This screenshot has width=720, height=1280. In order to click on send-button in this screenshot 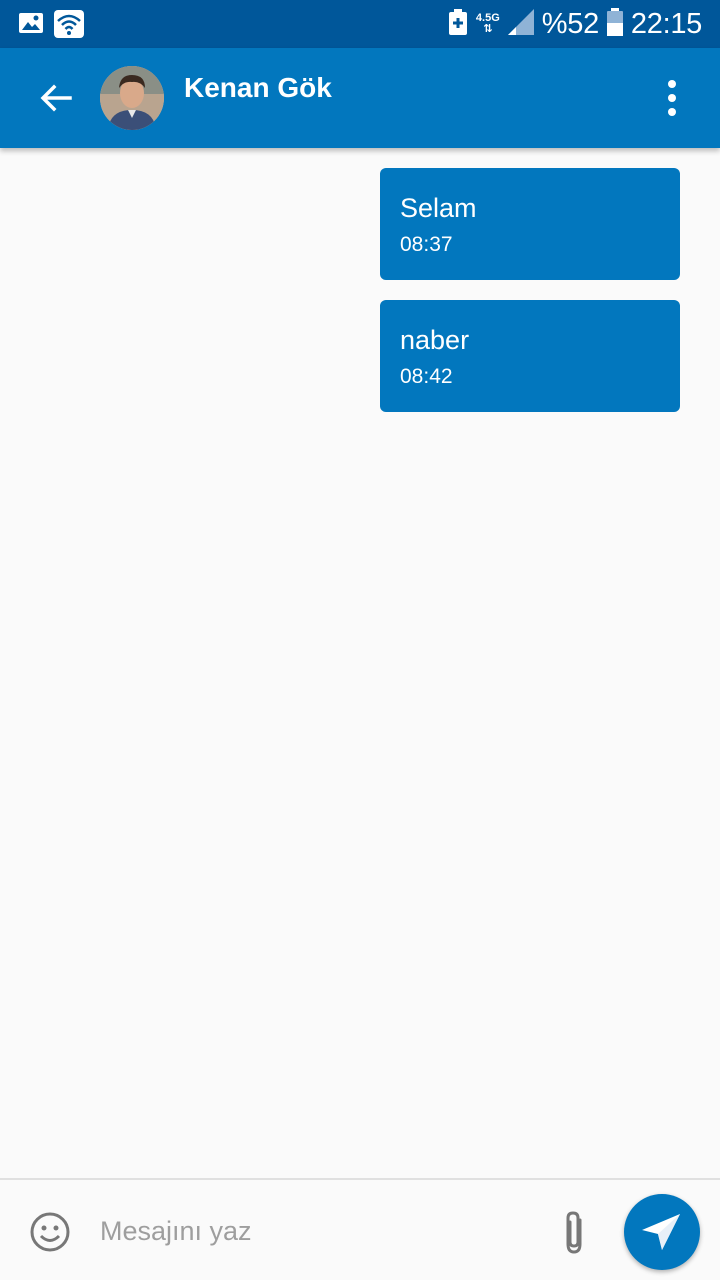, I will do `click(662, 1232)`.